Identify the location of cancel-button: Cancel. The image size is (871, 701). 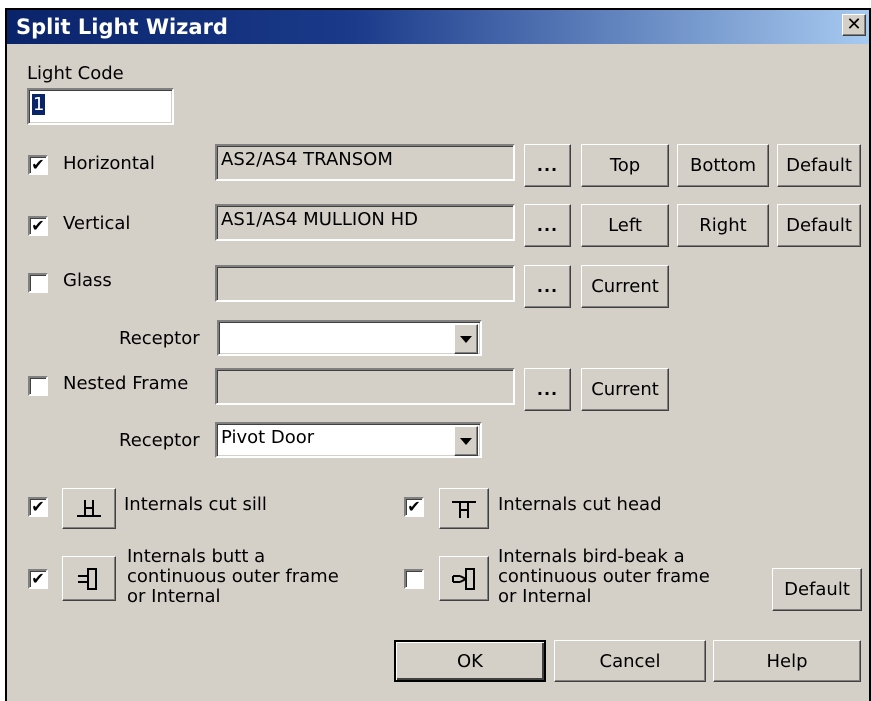
(630, 661).